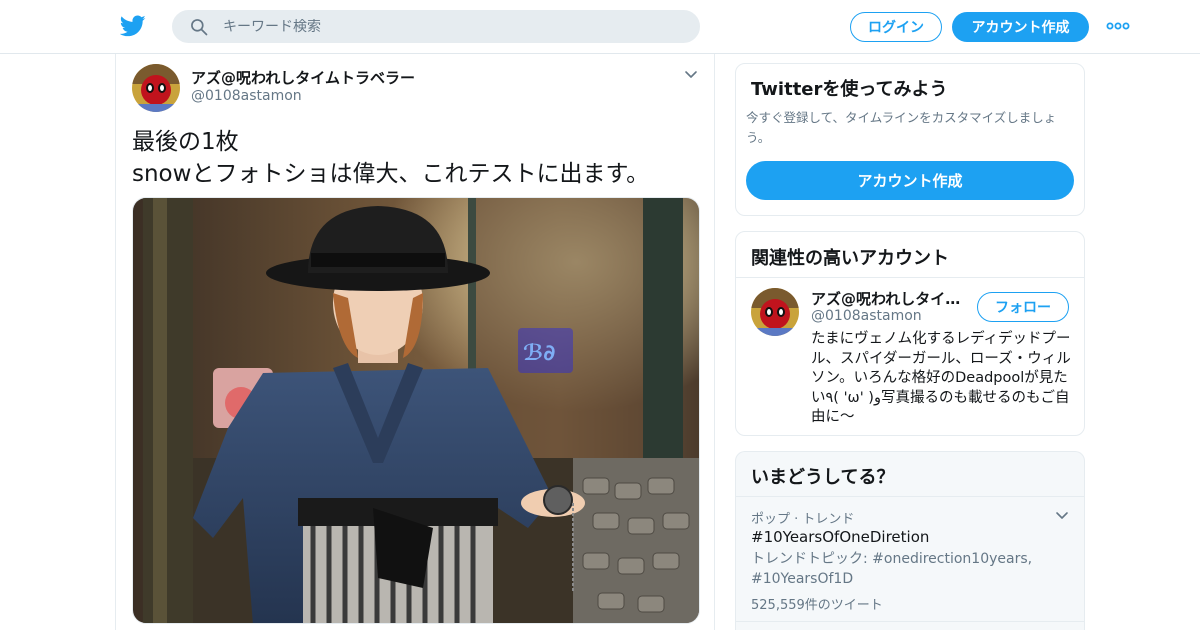 The height and width of the screenshot is (630, 1200). I want to click on search-icon, so click(199, 26).